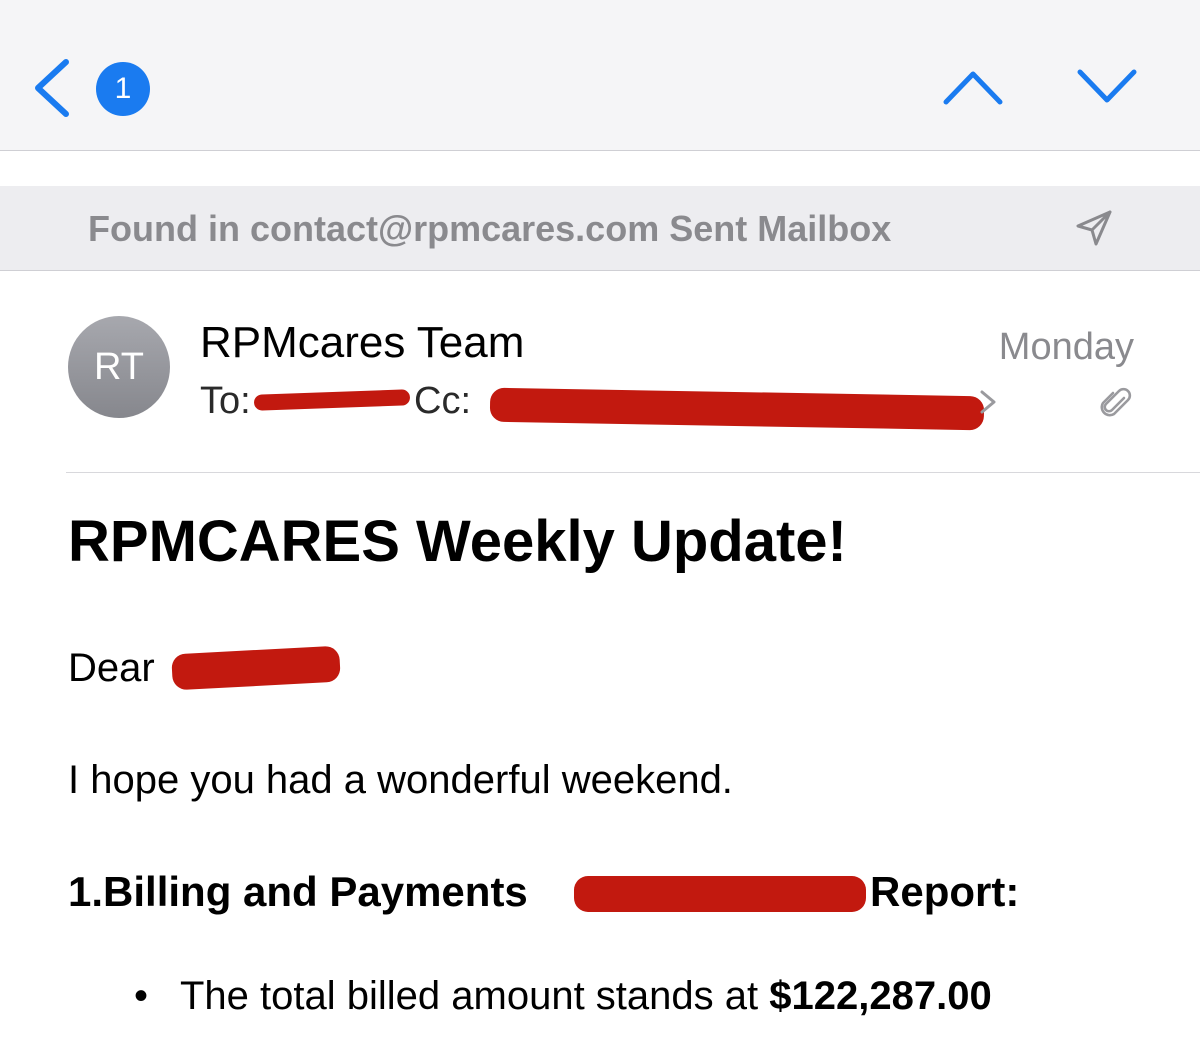  Describe the element at coordinates (298, 891) in the screenshot. I see `section-heading-start: 1.Billing and Payments` at that location.